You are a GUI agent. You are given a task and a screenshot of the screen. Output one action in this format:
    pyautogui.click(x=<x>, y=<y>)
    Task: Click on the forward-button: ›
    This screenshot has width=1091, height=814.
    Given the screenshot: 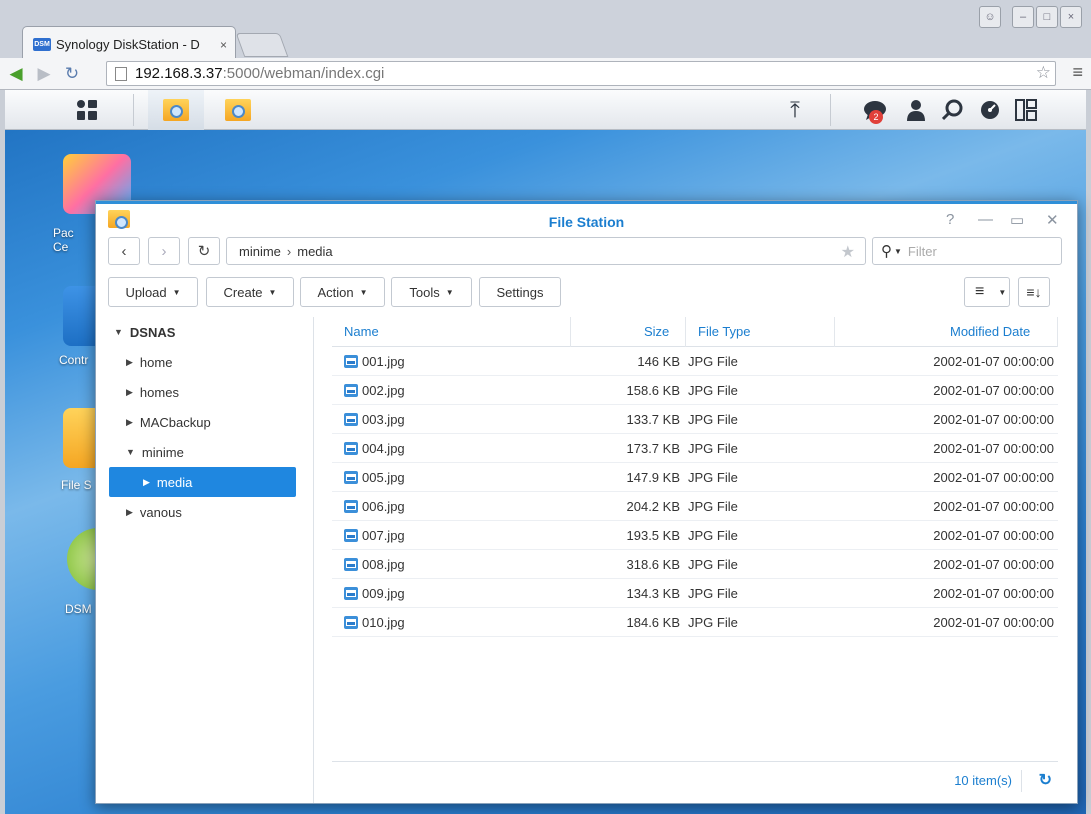 What is the action you would take?
    pyautogui.click(x=164, y=251)
    